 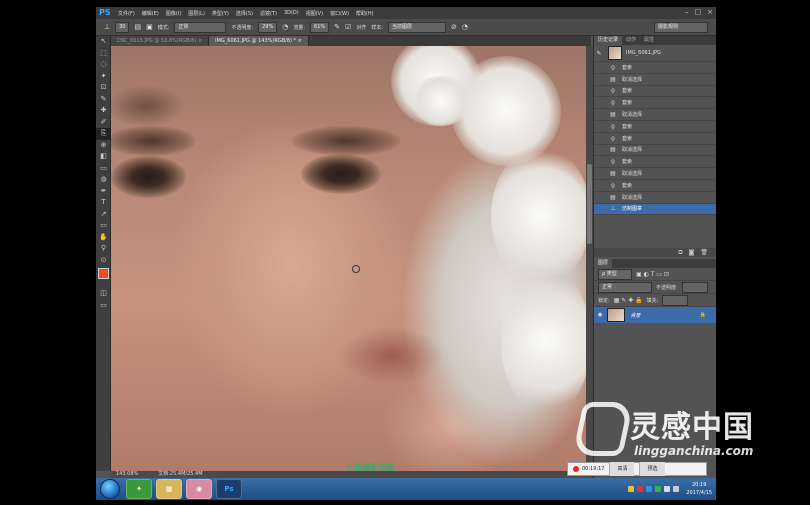 I want to click on zoom-tool-icon: ⚲, so click(x=103, y=249).